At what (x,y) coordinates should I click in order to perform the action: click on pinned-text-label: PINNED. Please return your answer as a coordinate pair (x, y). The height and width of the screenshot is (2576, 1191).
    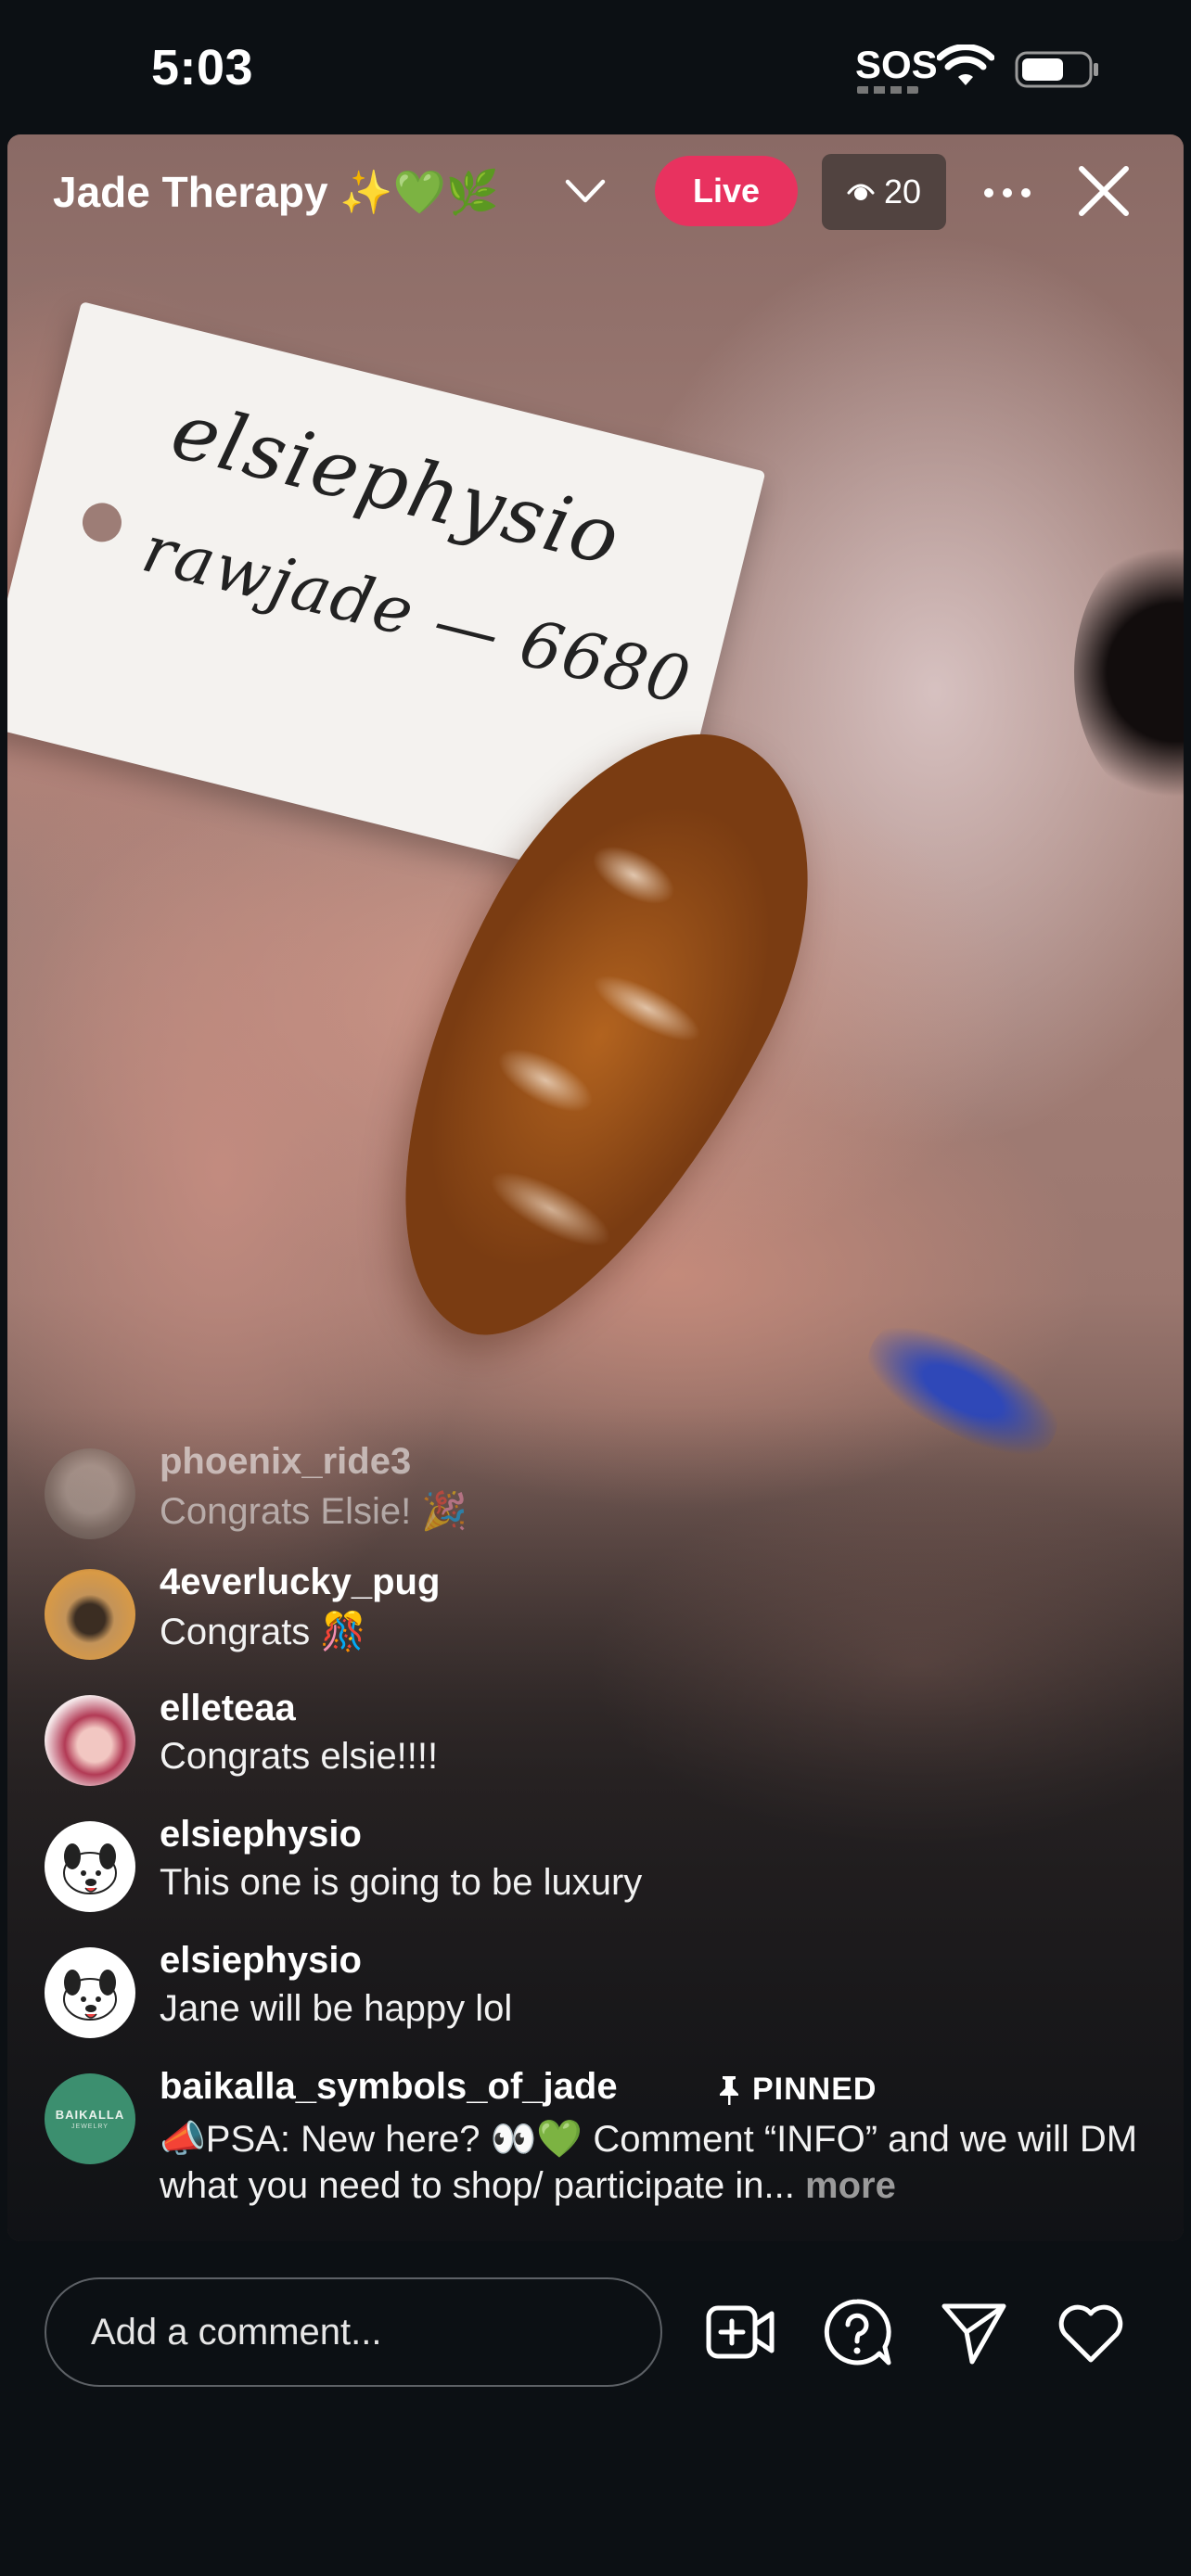
    Looking at the image, I should click on (814, 2089).